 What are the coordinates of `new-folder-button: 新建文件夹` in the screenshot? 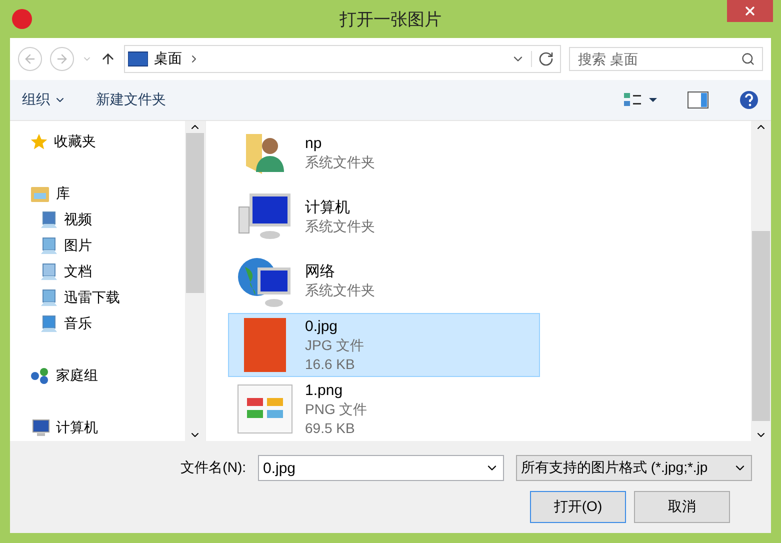 It's located at (131, 100).